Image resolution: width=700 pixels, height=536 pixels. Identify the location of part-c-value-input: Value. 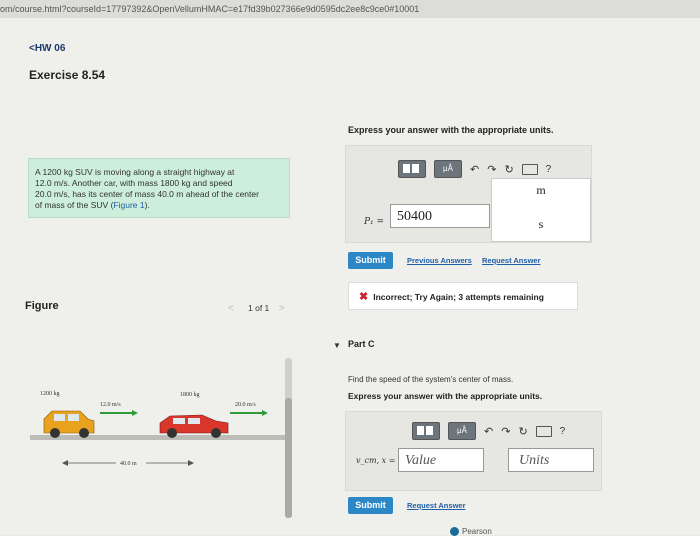
(441, 460).